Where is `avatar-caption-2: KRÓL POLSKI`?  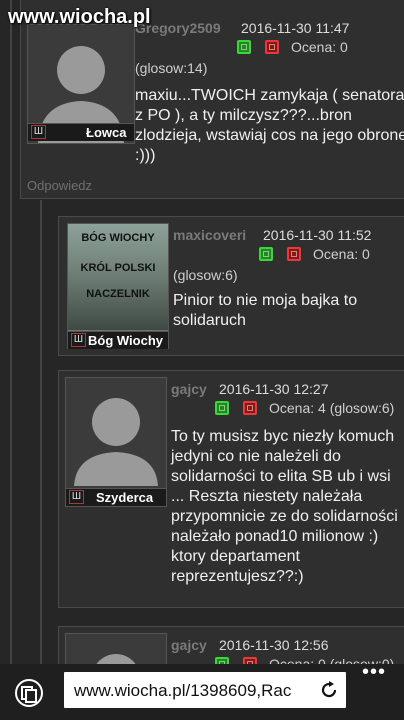
avatar-caption-2: KRÓL POLSKI is located at coordinates (118, 268).